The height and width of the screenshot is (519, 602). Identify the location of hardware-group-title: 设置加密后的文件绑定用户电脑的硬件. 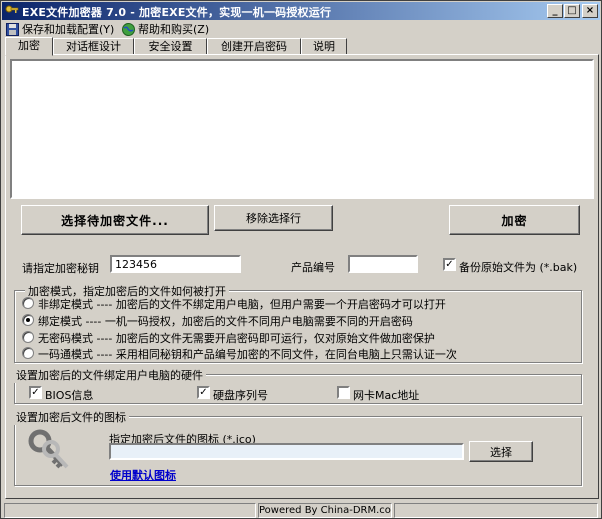
(109, 375).